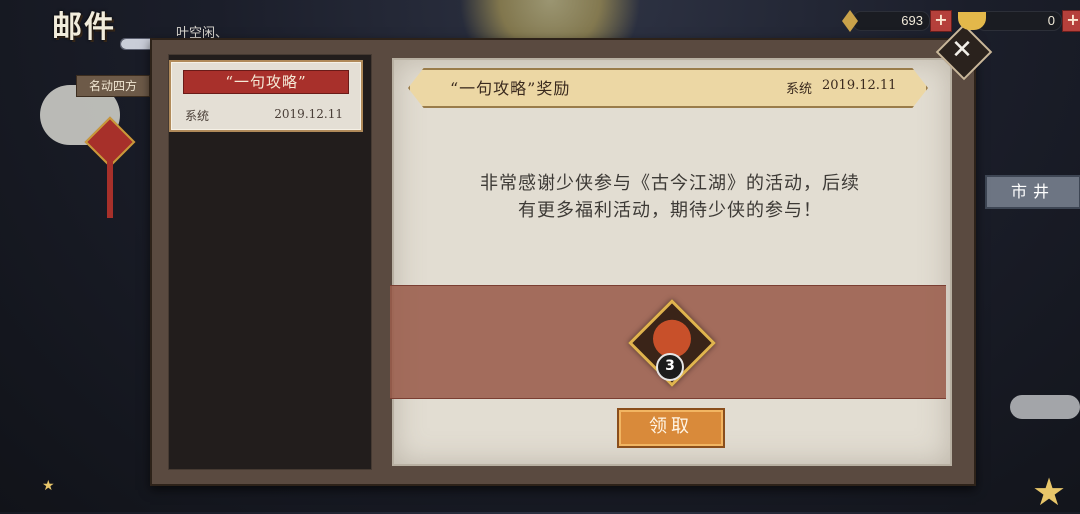  What do you see at coordinates (1045, 407) in the screenshot?
I see `cloud-decoration` at bounding box center [1045, 407].